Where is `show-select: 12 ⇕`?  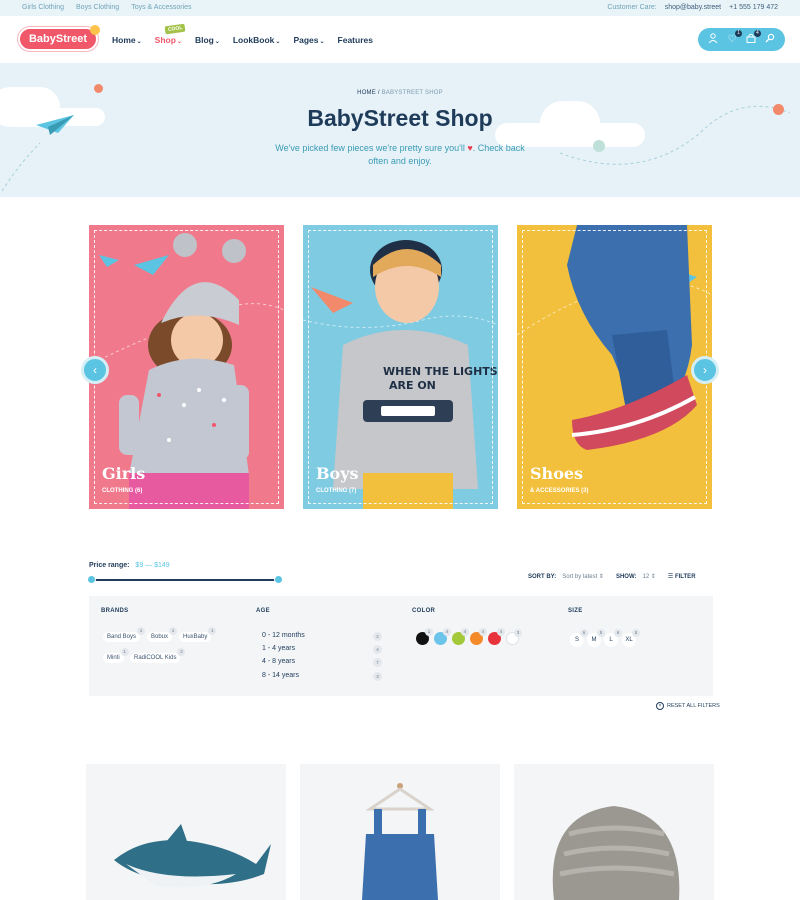 show-select: 12 ⇕ is located at coordinates (649, 576).